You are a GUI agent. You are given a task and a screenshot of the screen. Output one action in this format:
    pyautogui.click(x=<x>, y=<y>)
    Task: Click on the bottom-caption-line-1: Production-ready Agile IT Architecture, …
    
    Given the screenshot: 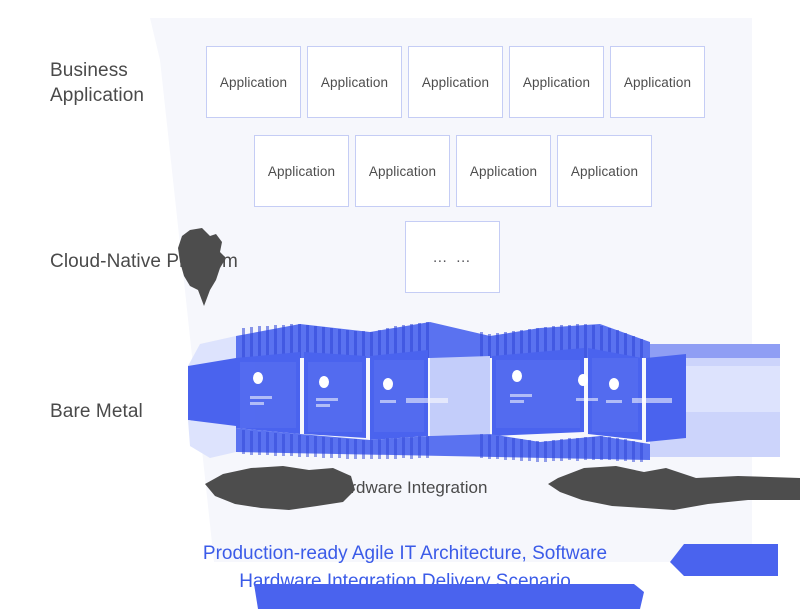 What is the action you would take?
    pyautogui.click(x=405, y=553)
    